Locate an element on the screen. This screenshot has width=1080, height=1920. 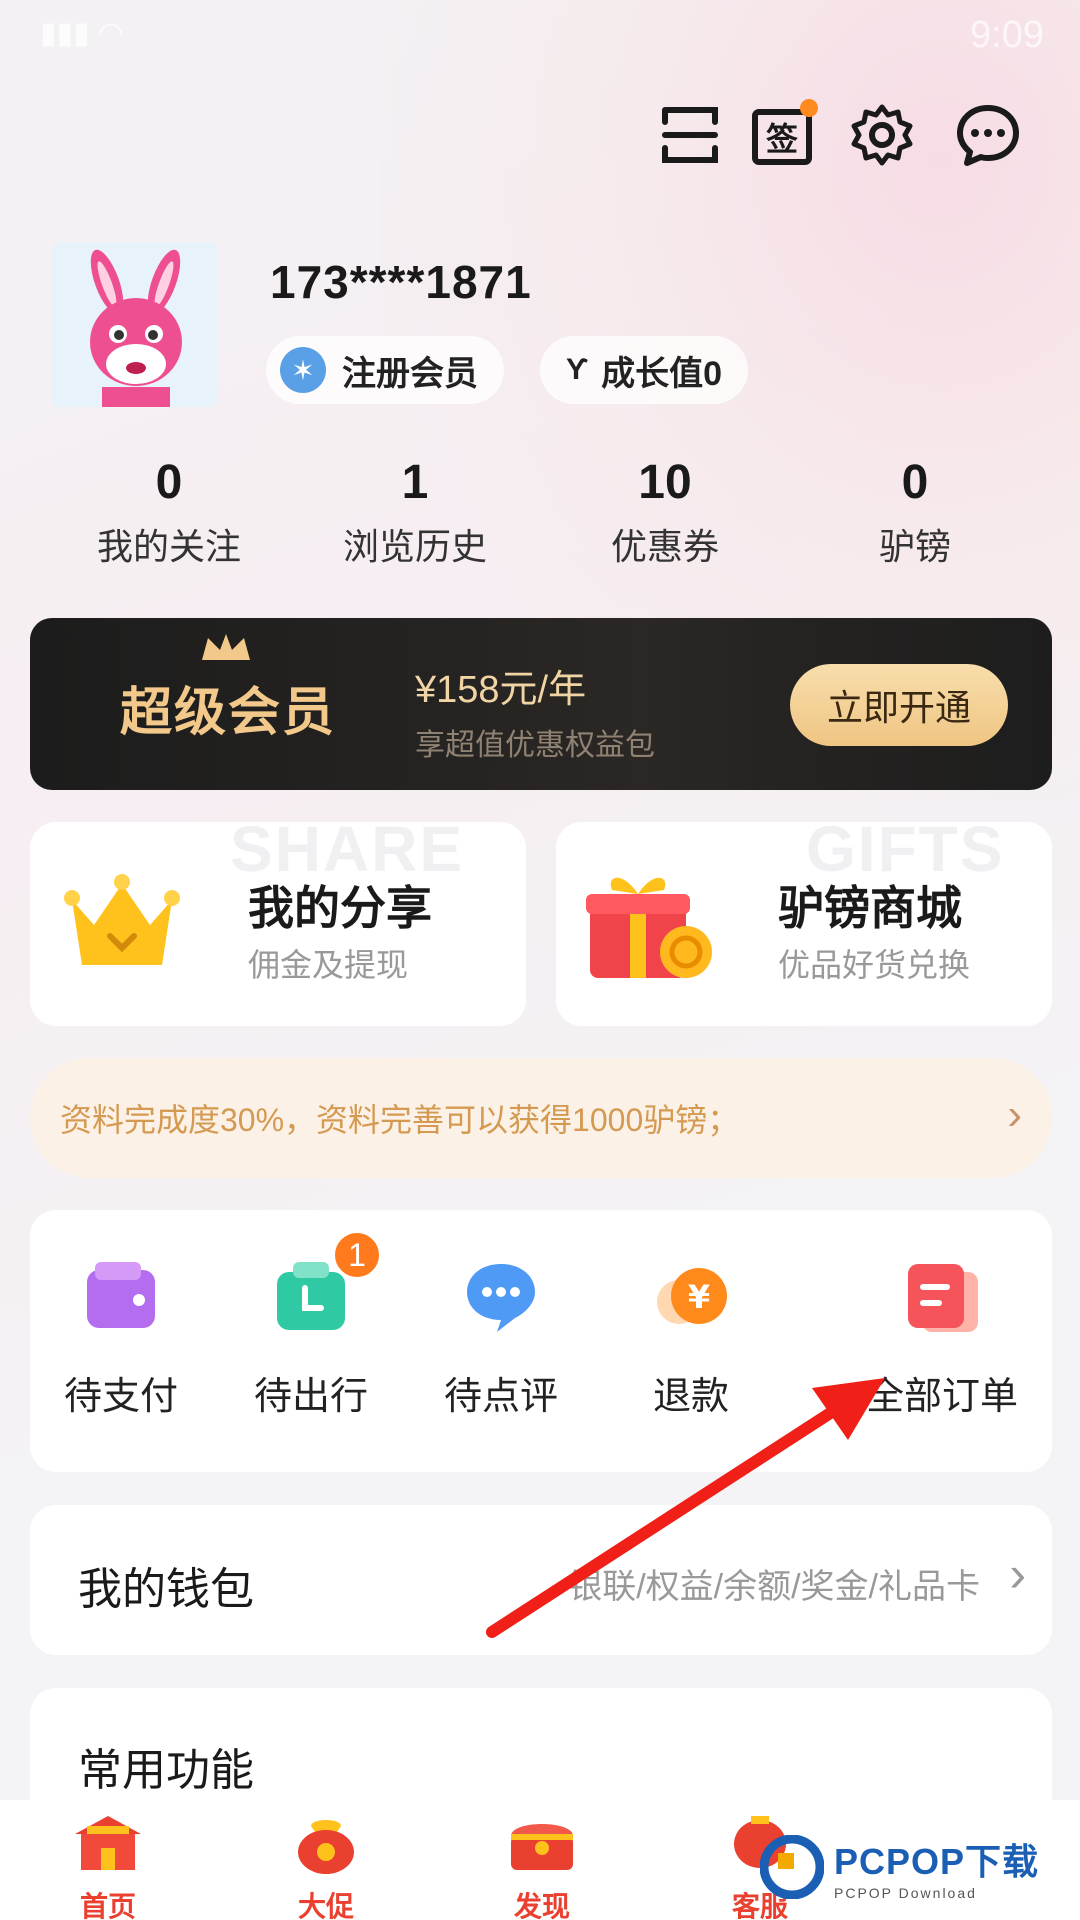
profile-completion-bar: 资料完成度30%，资料完善可以获得1000驴镑； › is located at coordinates (541, 1118).